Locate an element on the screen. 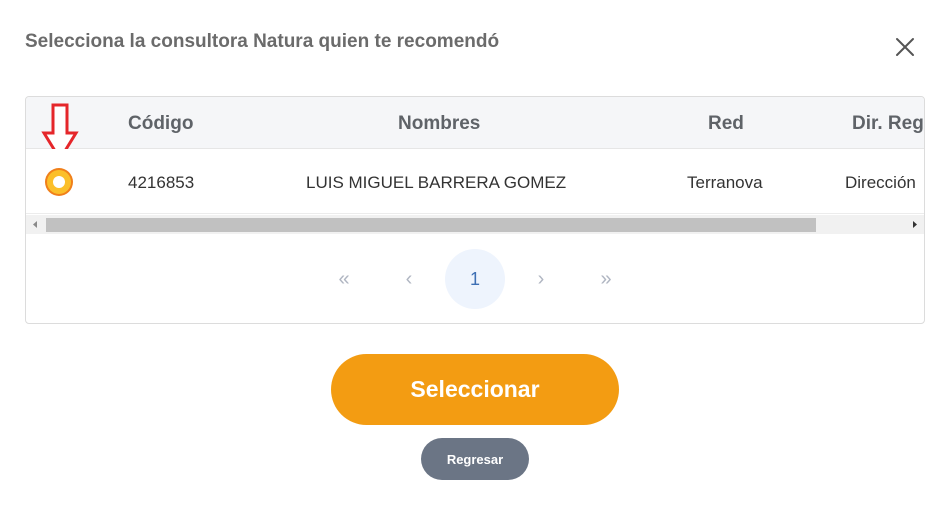 Image resolution: width=950 pixels, height=515 pixels. select-button: Seleccionar is located at coordinates (475, 389).